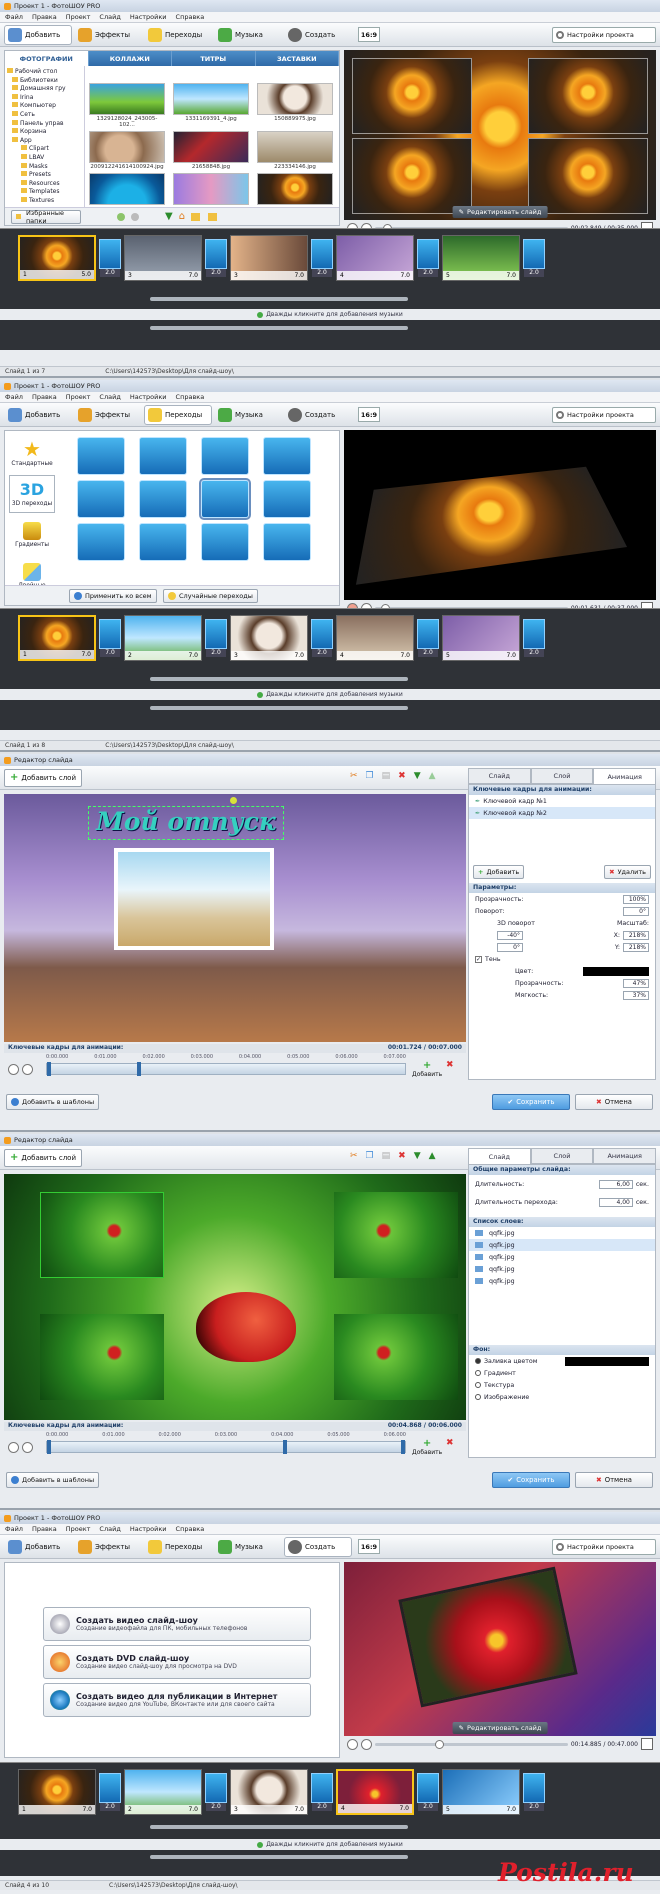 This screenshot has height=1894, width=660. What do you see at coordinates (110, 638) in the screenshot?
I see `transition-thumb: 7.0` at bounding box center [110, 638].